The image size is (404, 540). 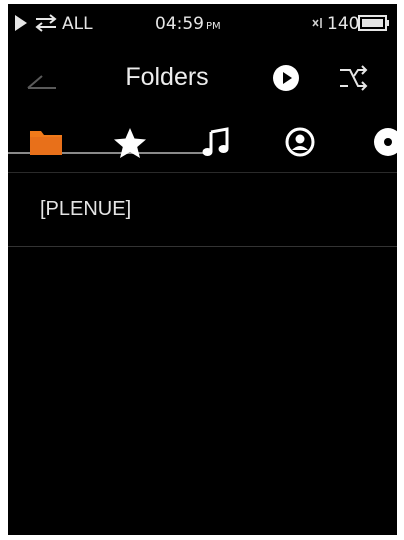 I want to click on play-circle-icon, so click(x=286, y=78).